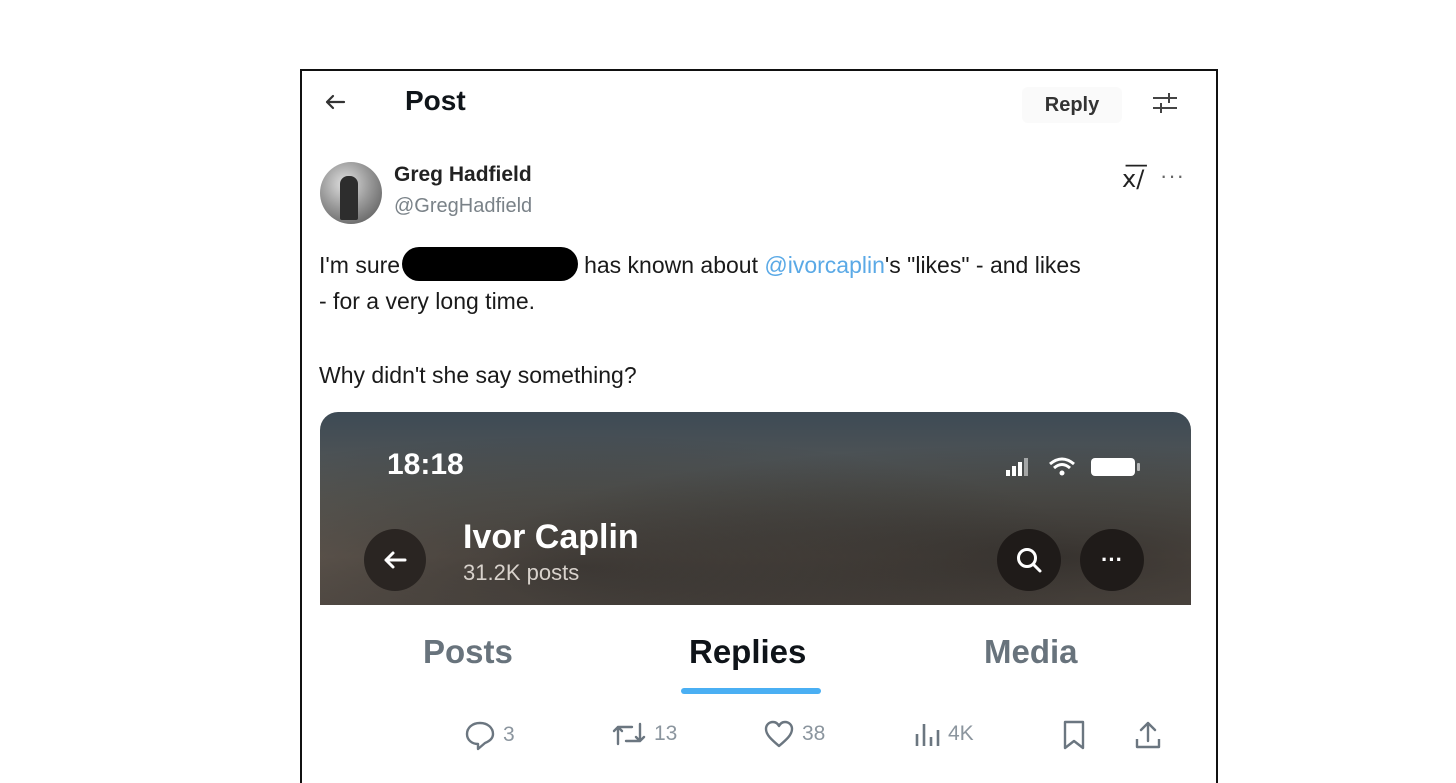 Image resolution: width=1456 pixels, height=783 pixels. What do you see at coordinates (982, 265) in the screenshot?
I see `tweet-text-end: 's "likes" - and likes` at bounding box center [982, 265].